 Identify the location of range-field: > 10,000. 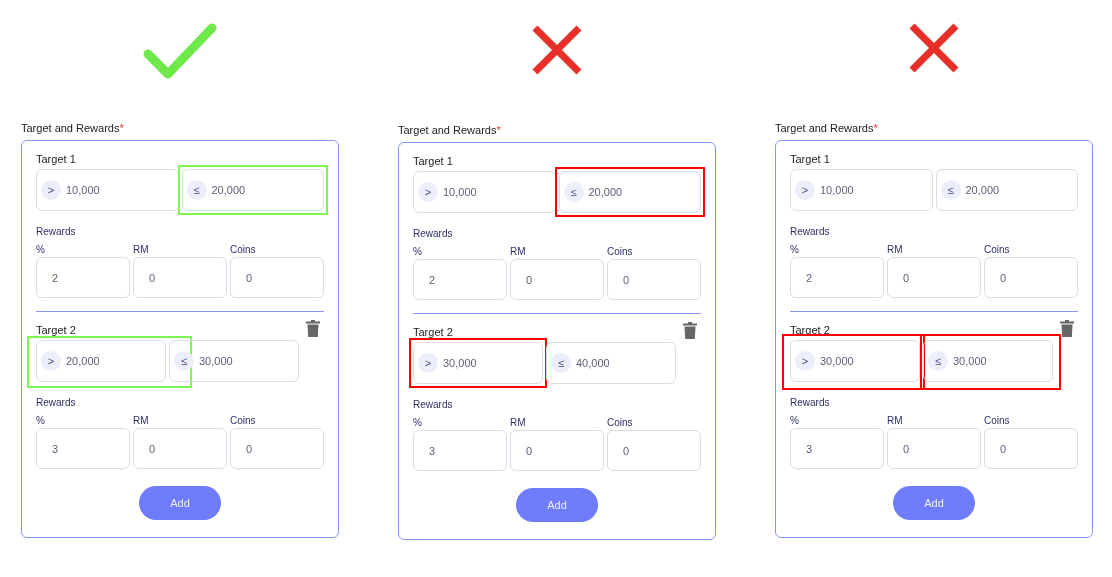
(861, 190).